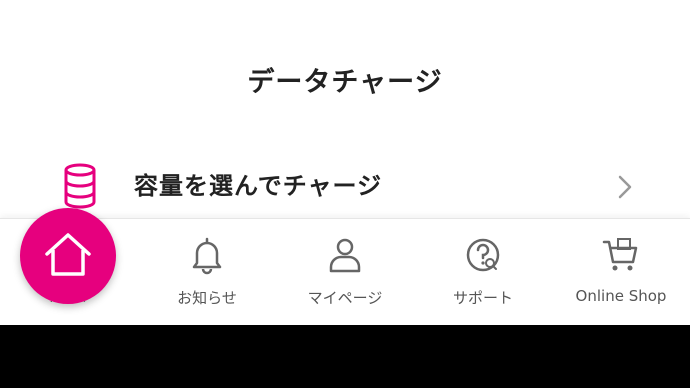  Describe the element at coordinates (621, 296) in the screenshot. I see `nav-label-online-shop: Online Shop` at that location.